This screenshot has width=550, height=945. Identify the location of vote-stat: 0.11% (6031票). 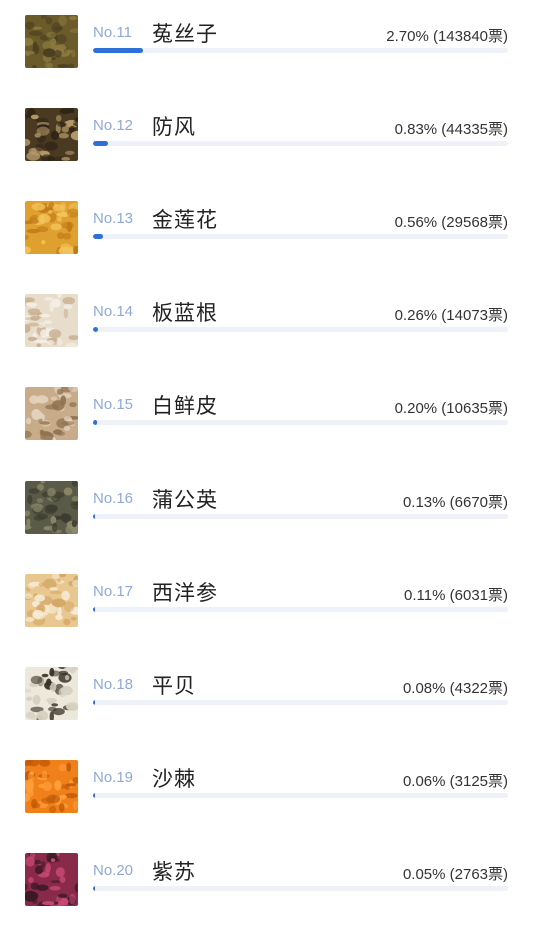
(456, 595).